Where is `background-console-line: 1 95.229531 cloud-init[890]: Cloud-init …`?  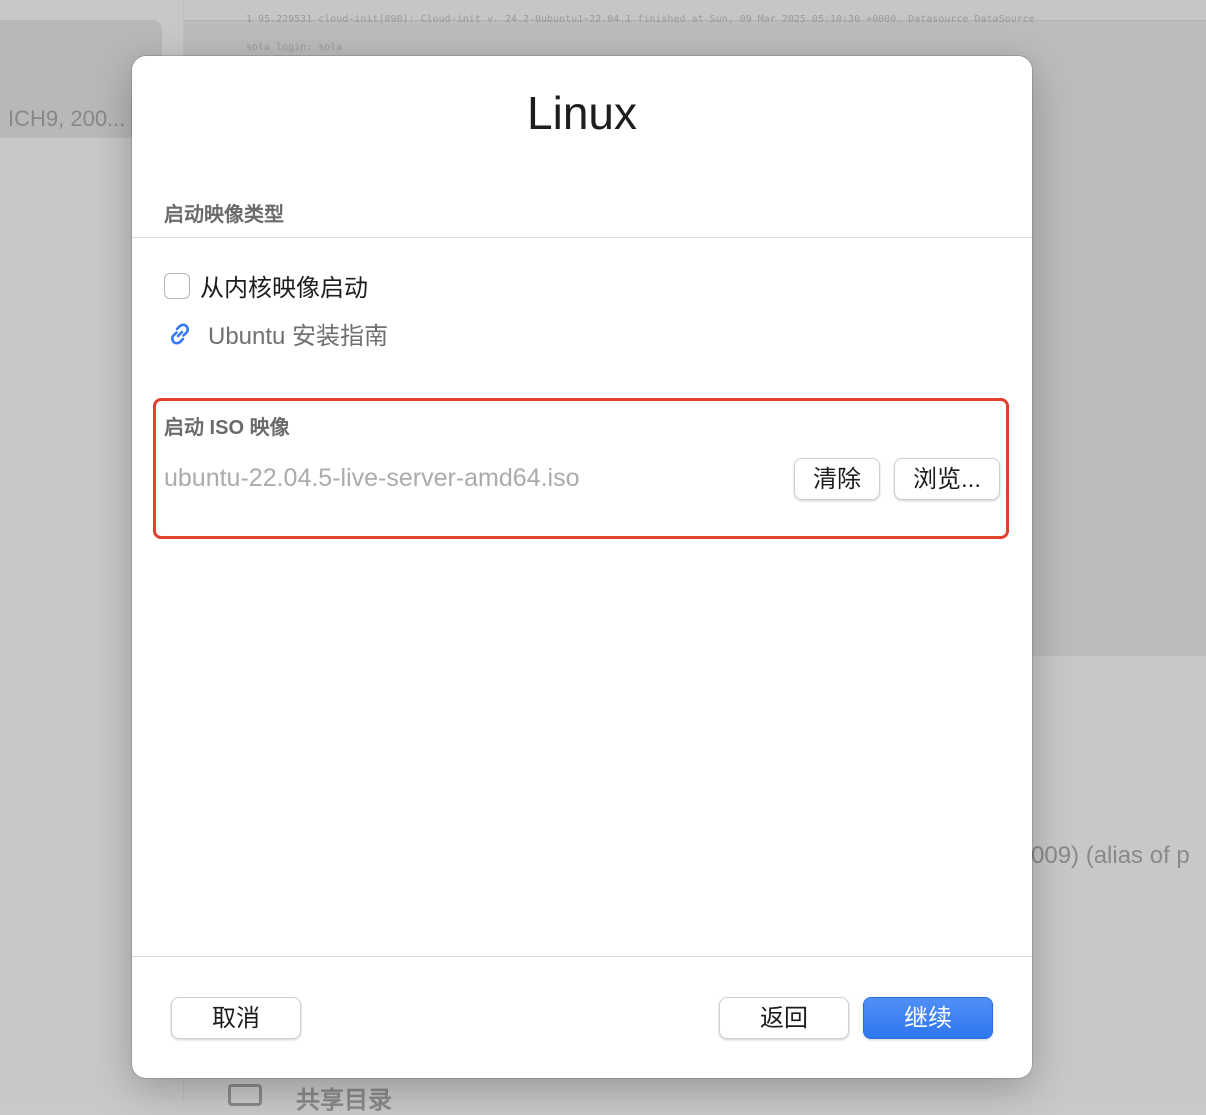 background-console-line: 1 95.229531 cloud-init[890]: Cloud-init … is located at coordinates (640, 19).